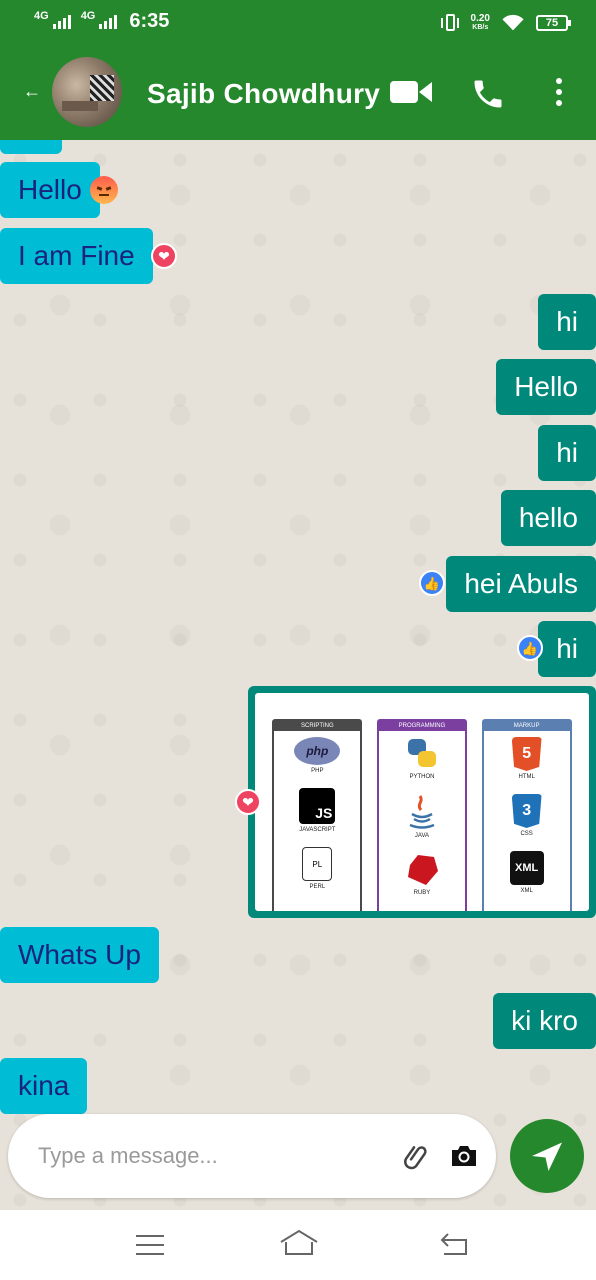 The image size is (596, 1280). I want to click on send-icon, so click(547, 1156).